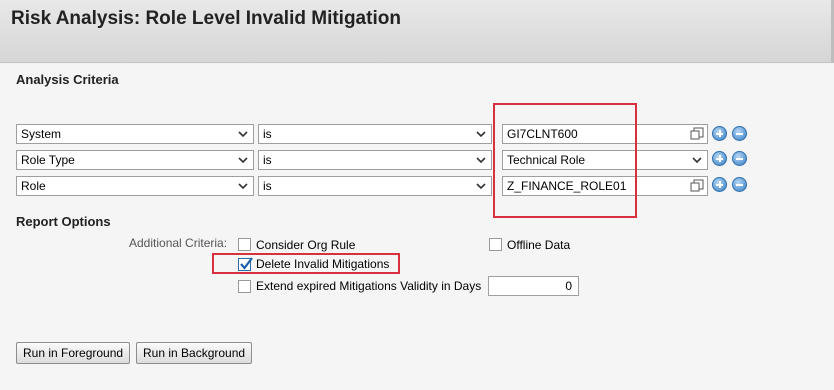  Describe the element at coordinates (178, 243) in the screenshot. I see `additional-criteria-label: Additional Criteria:` at that location.